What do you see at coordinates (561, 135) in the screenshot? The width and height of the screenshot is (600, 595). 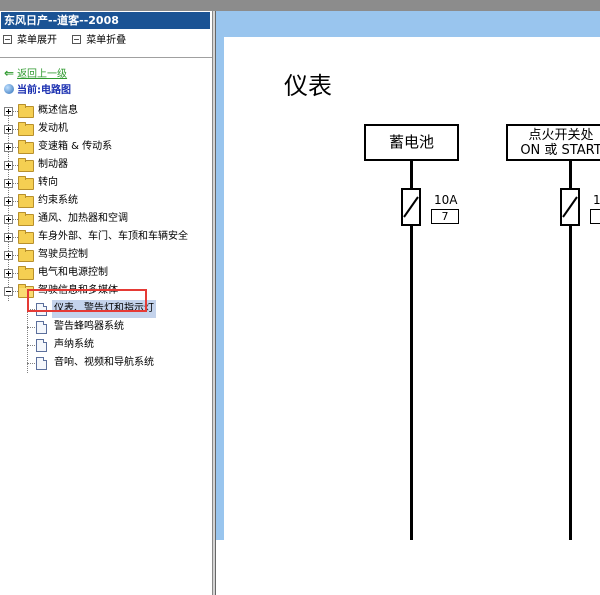 I see `ignition-label-line1: 点火开关处` at bounding box center [561, 135].